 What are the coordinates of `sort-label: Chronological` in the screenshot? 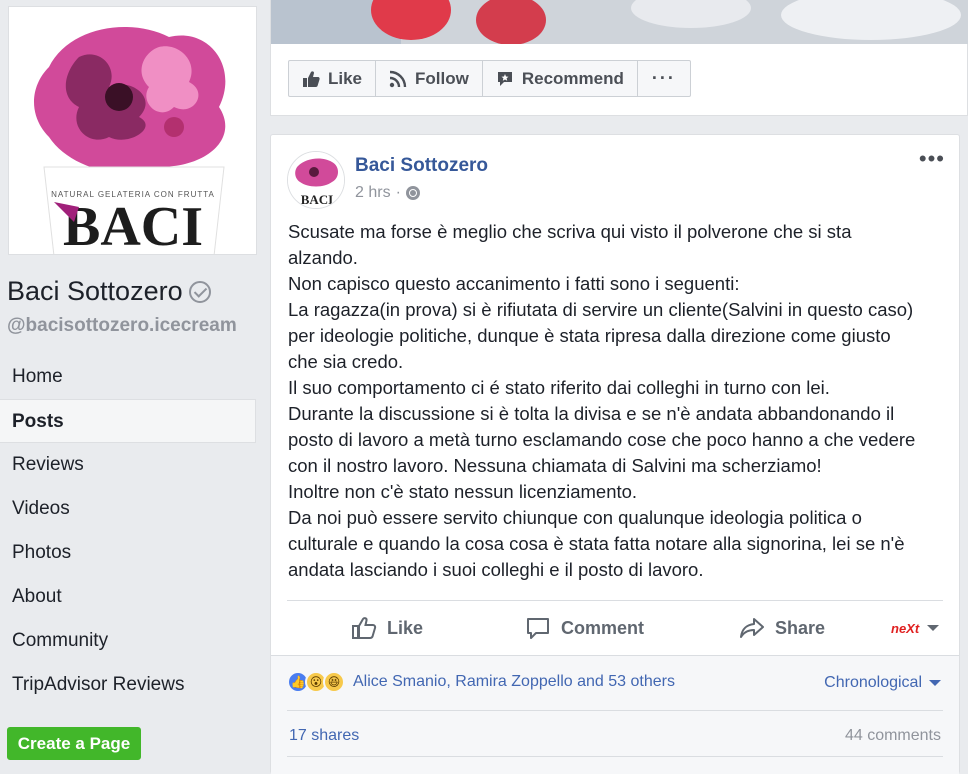 It's located at (873, 682).